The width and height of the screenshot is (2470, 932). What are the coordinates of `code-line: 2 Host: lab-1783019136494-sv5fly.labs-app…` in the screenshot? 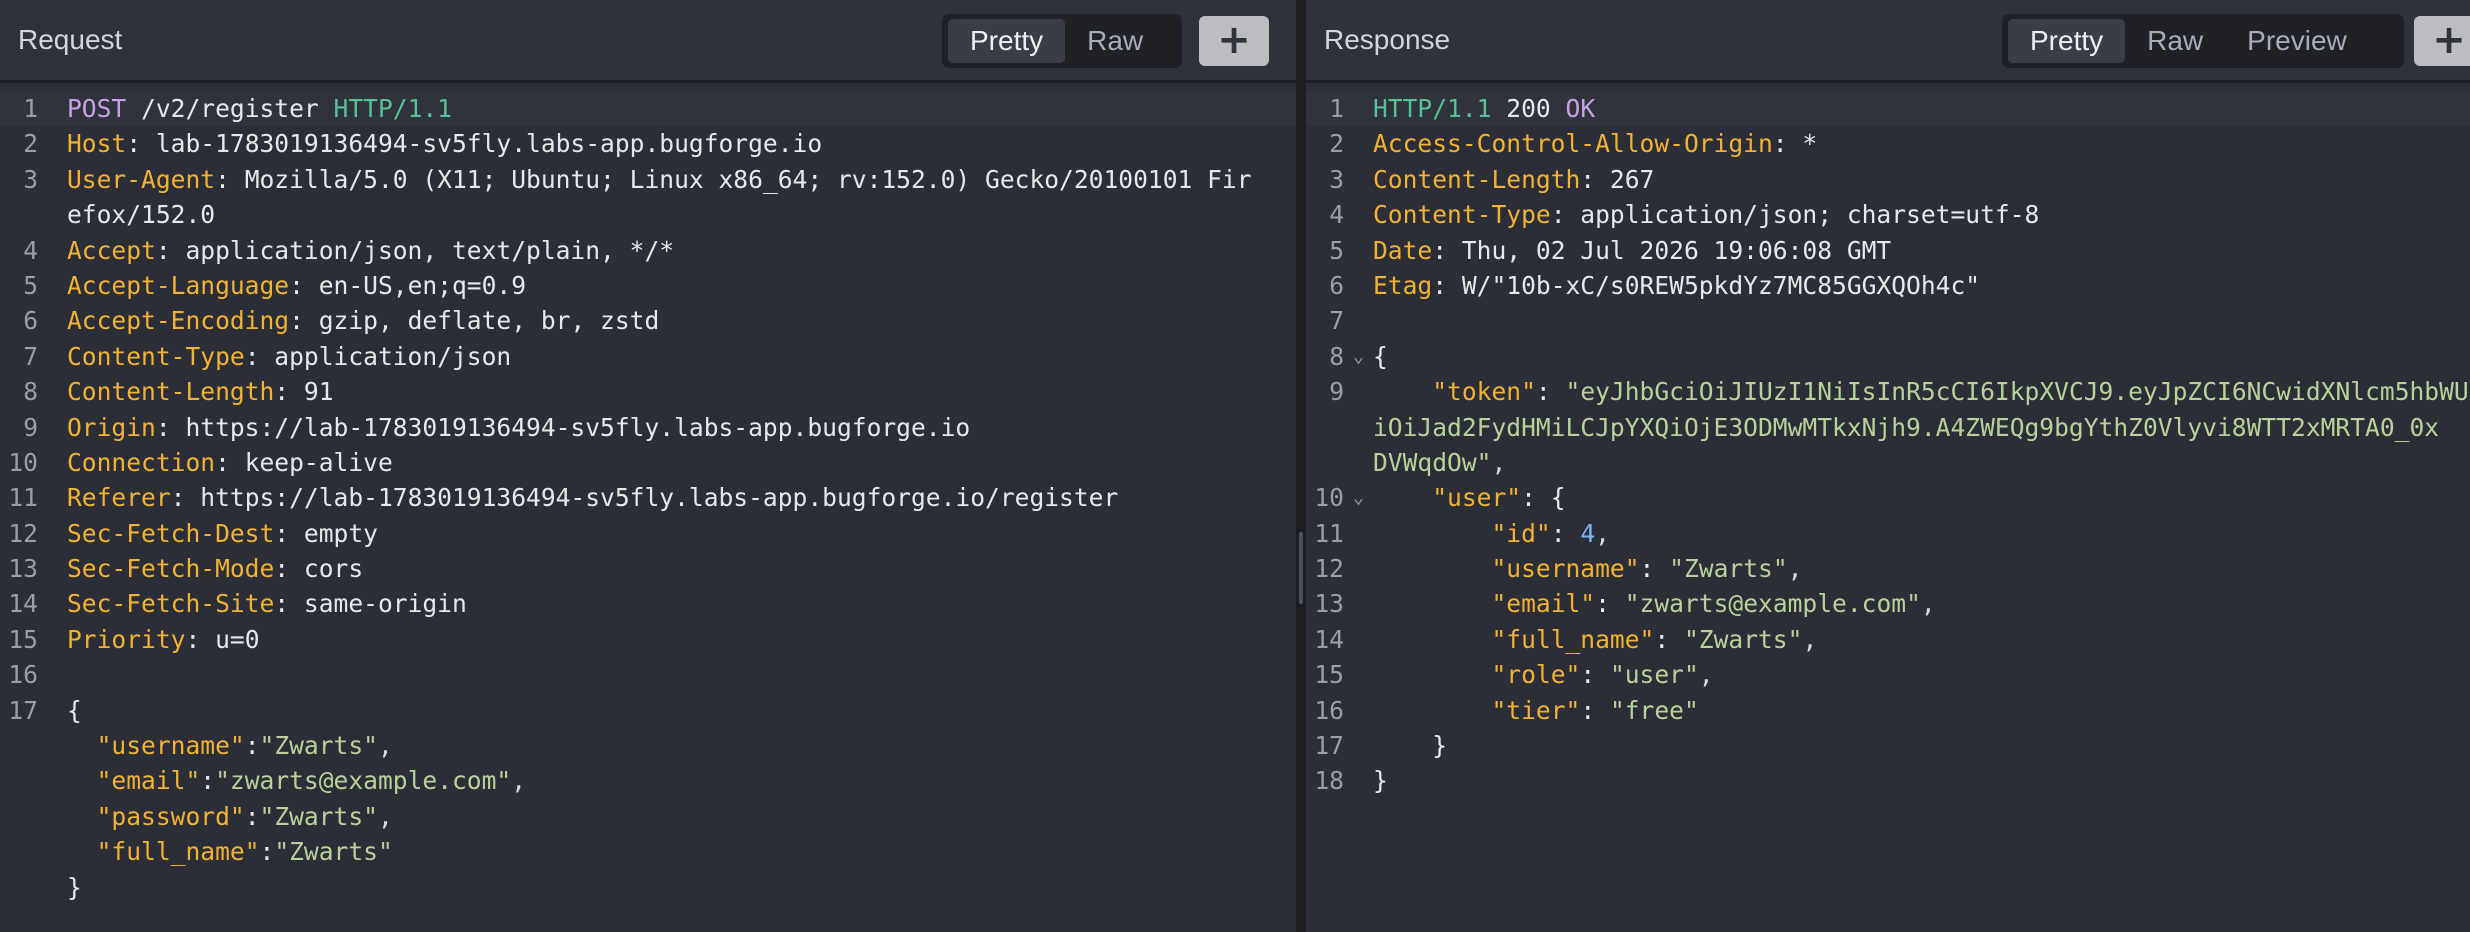 It's located at (648, 143).